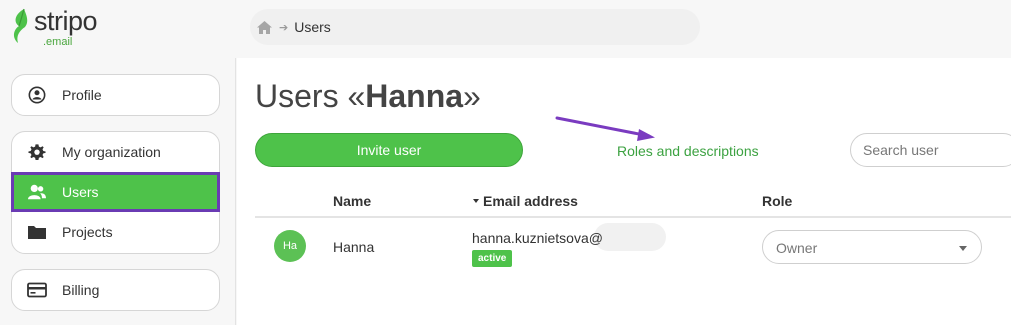  Describe the element at coordinates (66, 21) in the screenshot. I see `logo-word: stripo` at that location.